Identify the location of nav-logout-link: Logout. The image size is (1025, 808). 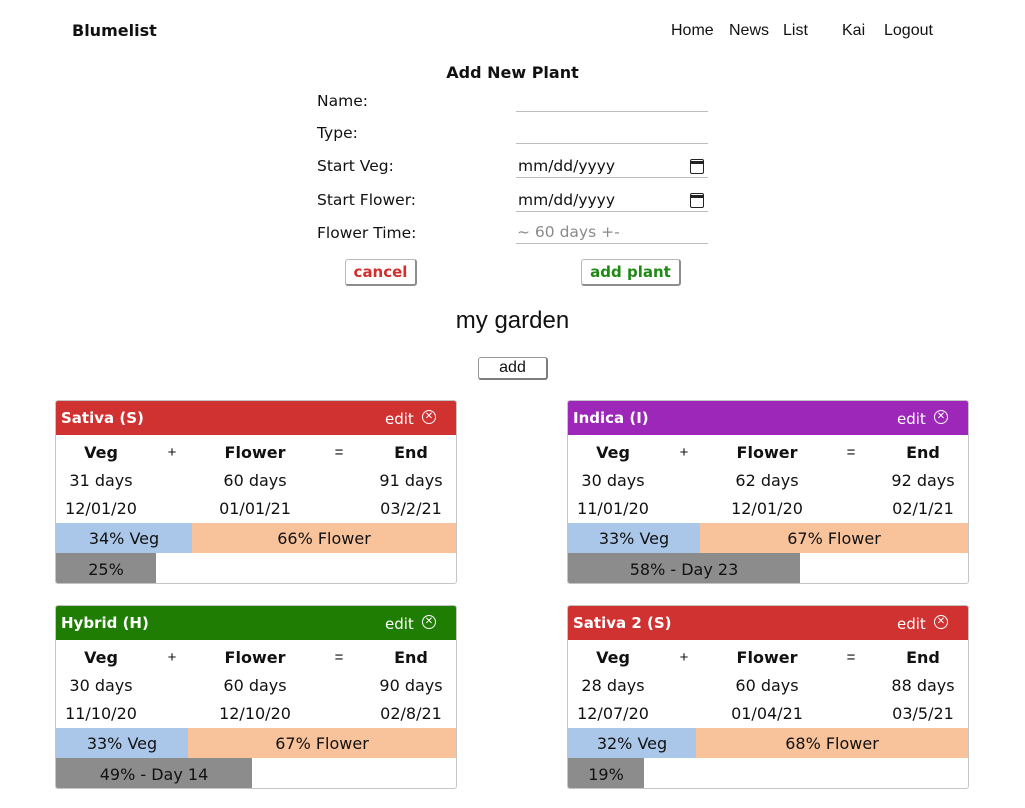
(908, 31).